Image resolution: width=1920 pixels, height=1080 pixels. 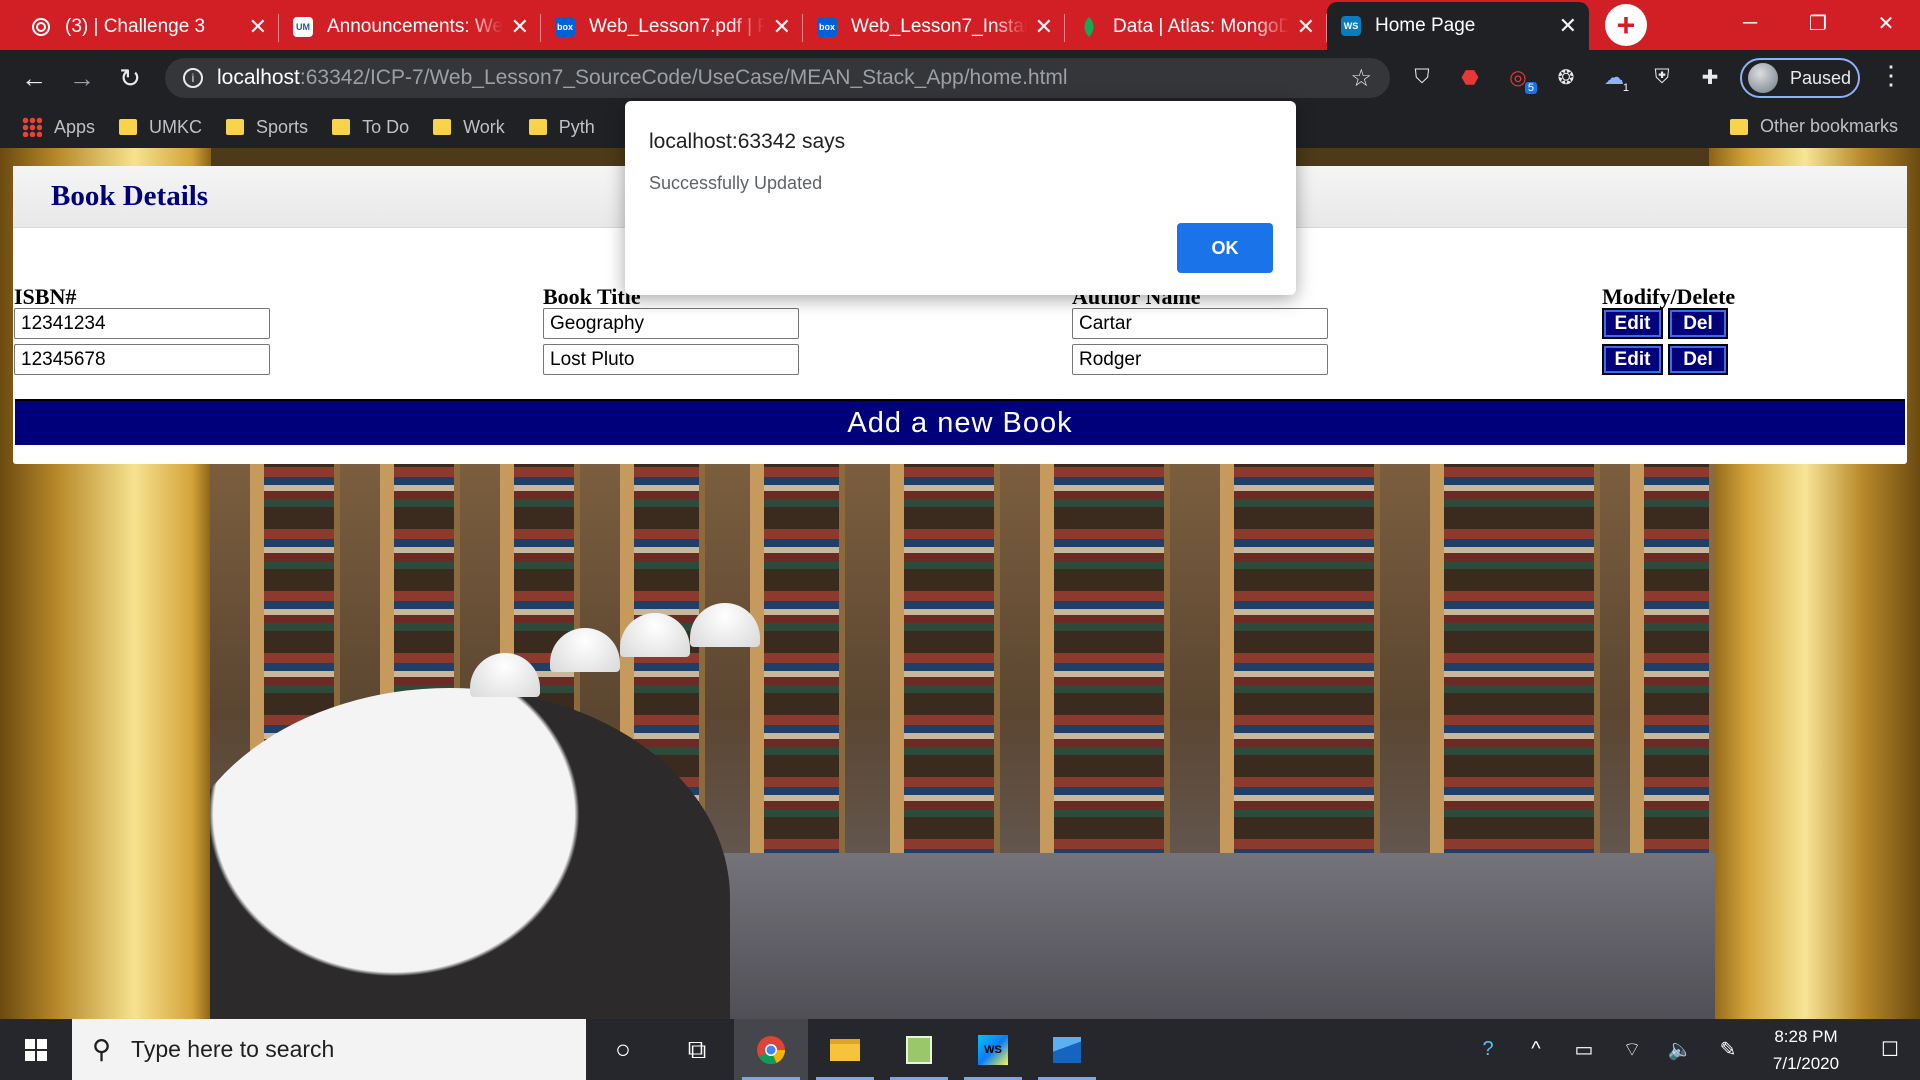 What do you see at coordinates (671, 323) in the screenshot?
I see `title-field: Geography` at bounding box center [671, 323].